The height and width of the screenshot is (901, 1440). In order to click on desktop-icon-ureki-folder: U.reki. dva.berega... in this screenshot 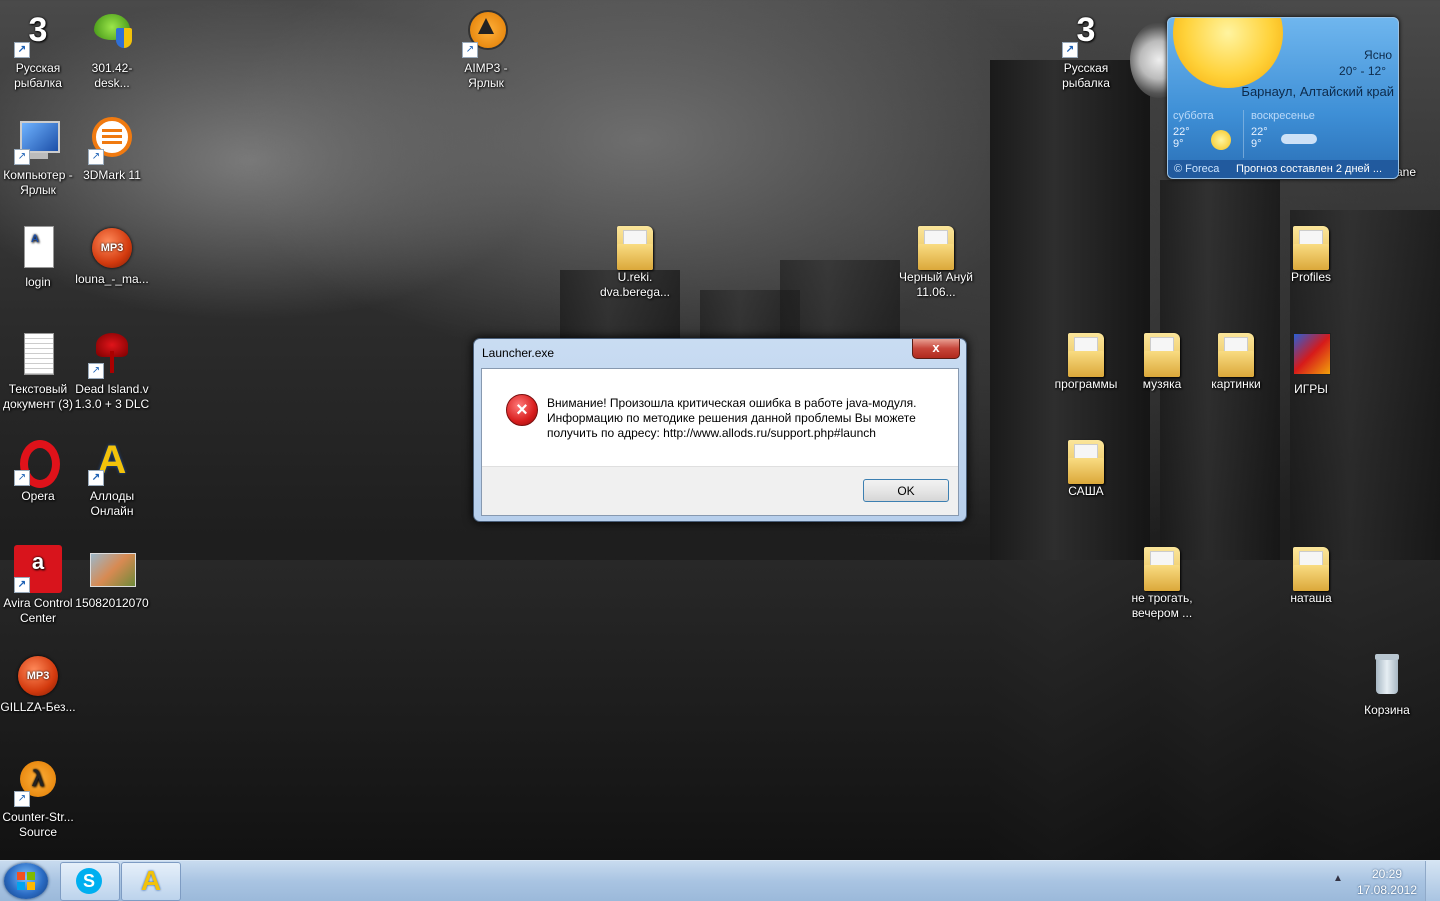, I will do `click(635, 262)`.